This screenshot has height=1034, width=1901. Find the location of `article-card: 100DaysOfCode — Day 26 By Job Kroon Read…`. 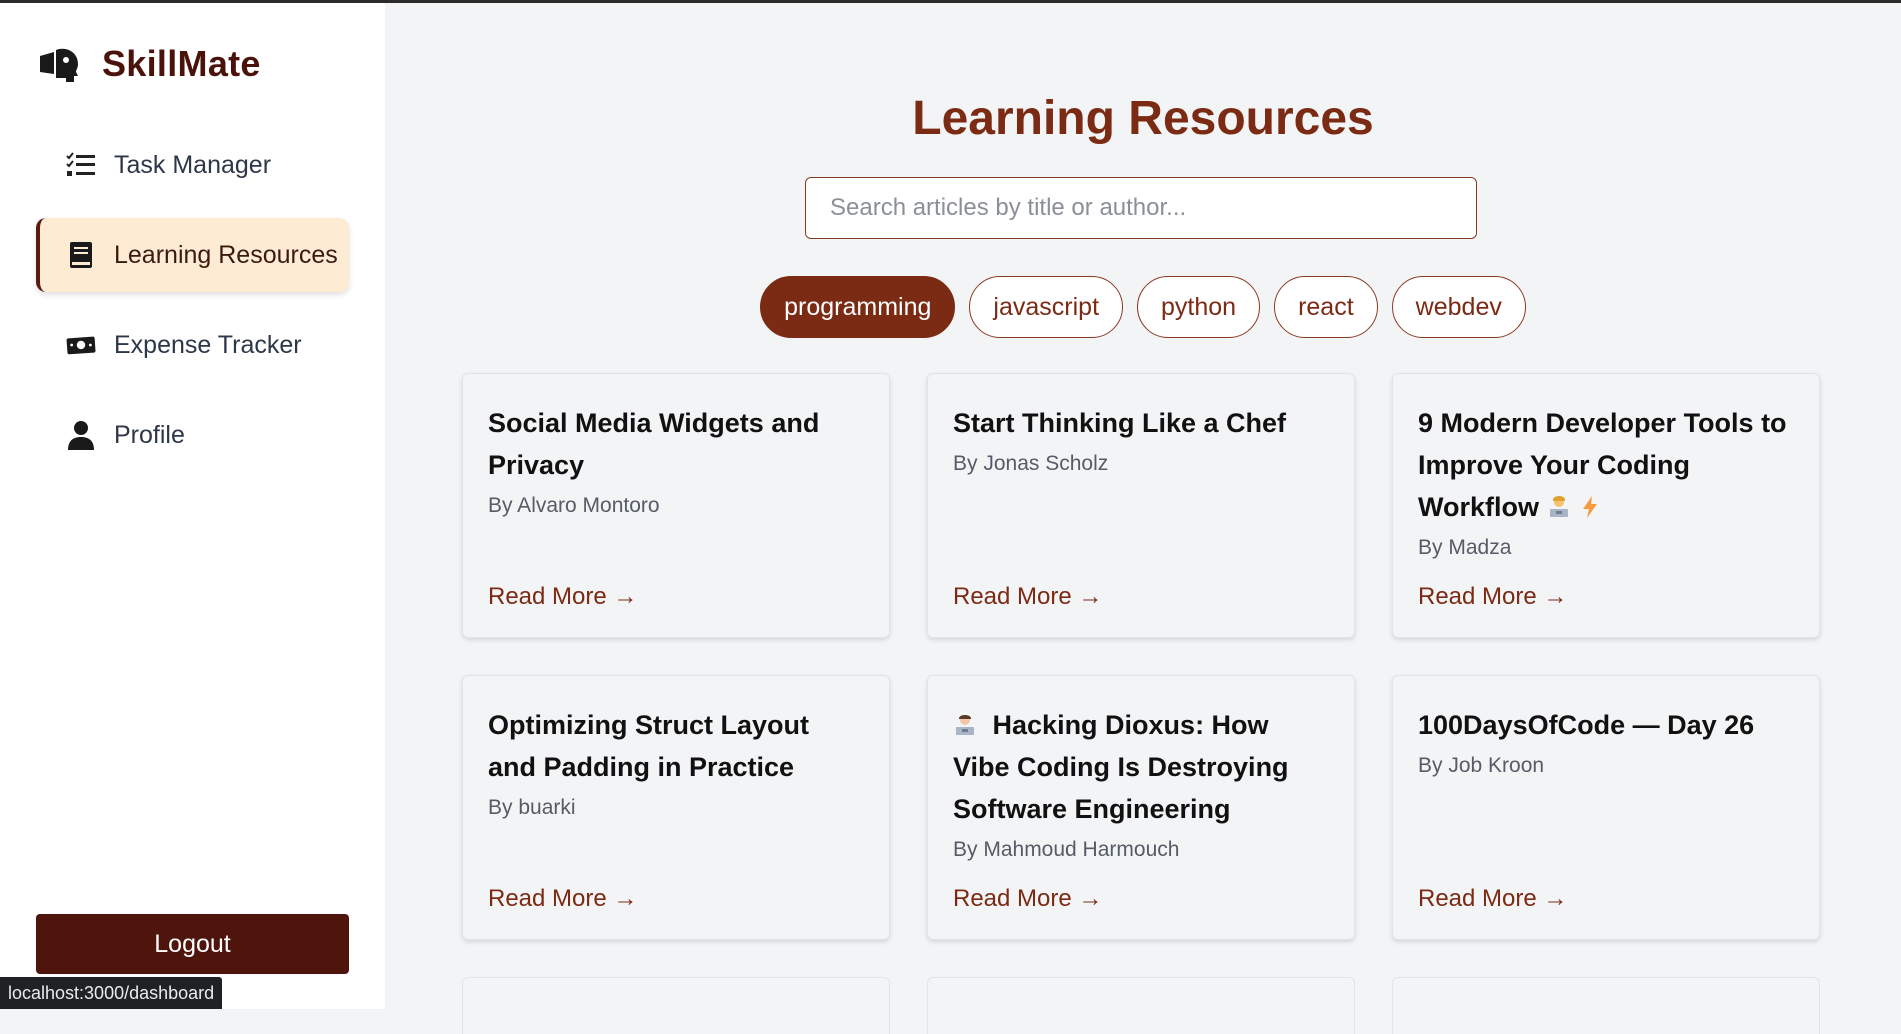

article-card: 100DaysOfCode — Day 26 By Job Kroon Read… is located at coordinates (1606, 807).